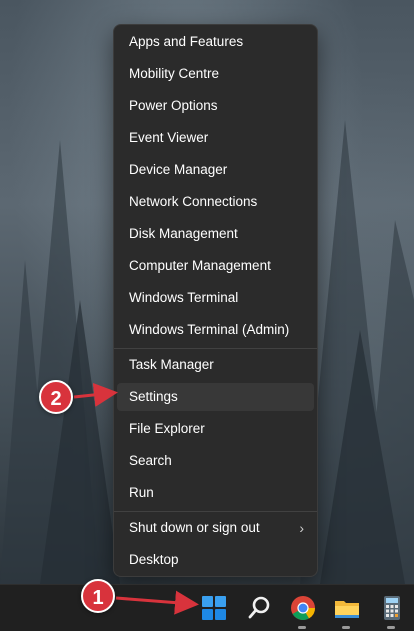  I want to click on menu-item-computer-management: Computer Management, so click(215, 266).